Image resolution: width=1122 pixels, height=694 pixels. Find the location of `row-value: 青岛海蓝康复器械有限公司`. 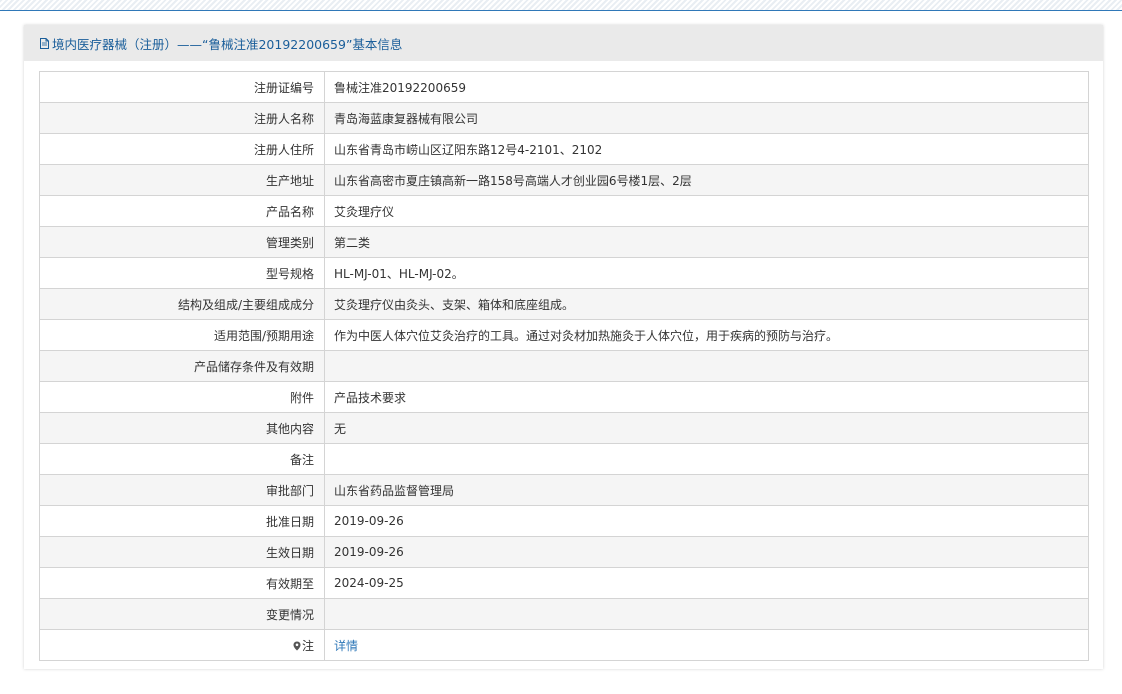

row-value: 青岛海蓝康复器械有限公司 is located at coordinates (706, 118).